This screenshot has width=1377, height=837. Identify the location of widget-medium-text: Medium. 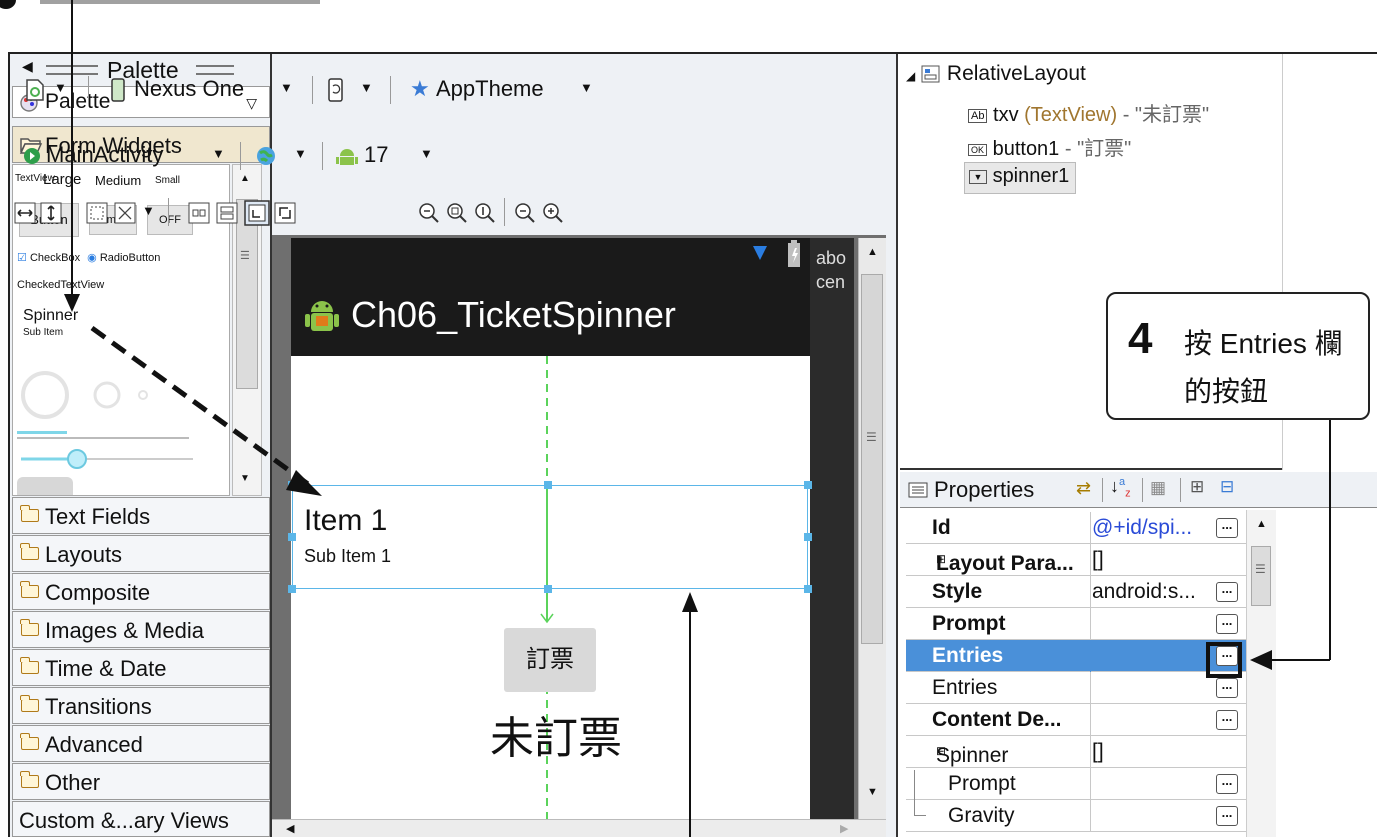
(118, 180).